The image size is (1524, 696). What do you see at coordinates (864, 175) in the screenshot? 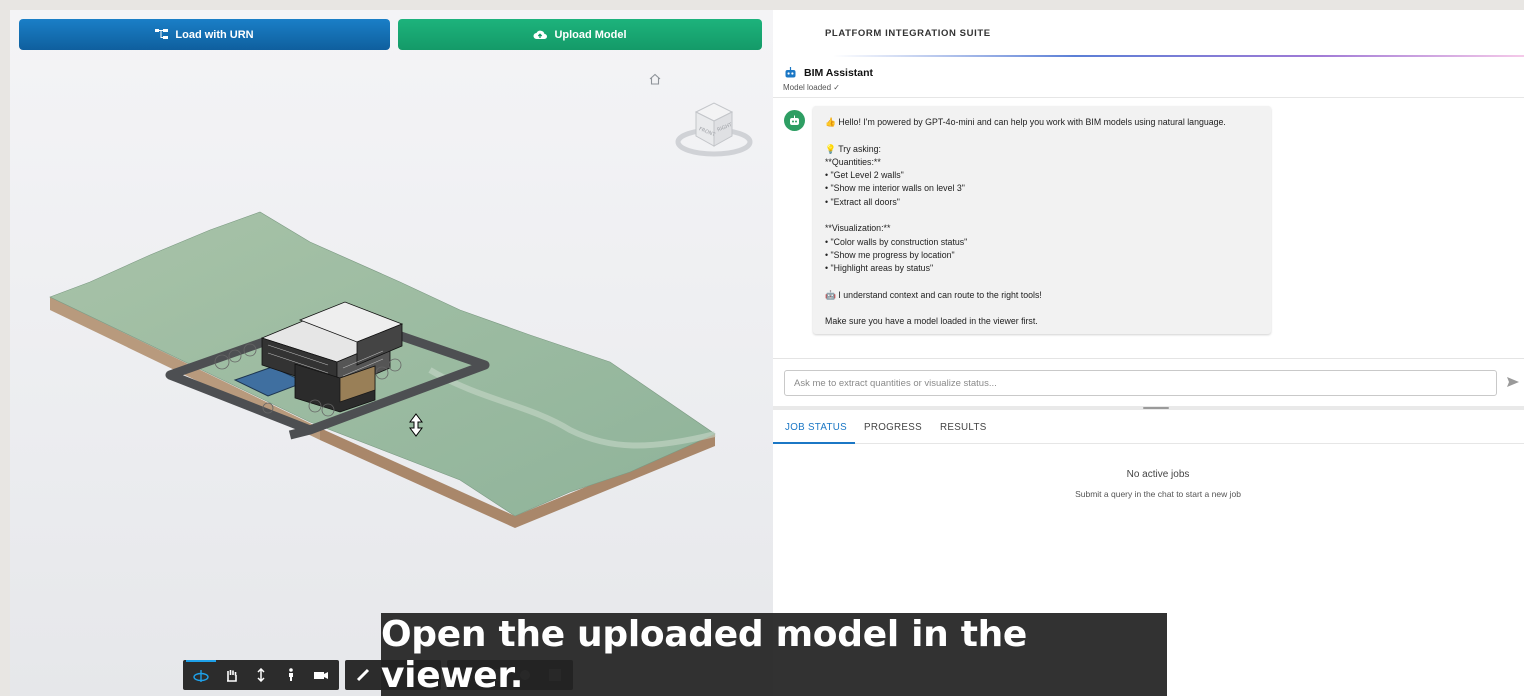
I see `message-line: • "Get Level 2 walls"` at bounding box center [864, 175].